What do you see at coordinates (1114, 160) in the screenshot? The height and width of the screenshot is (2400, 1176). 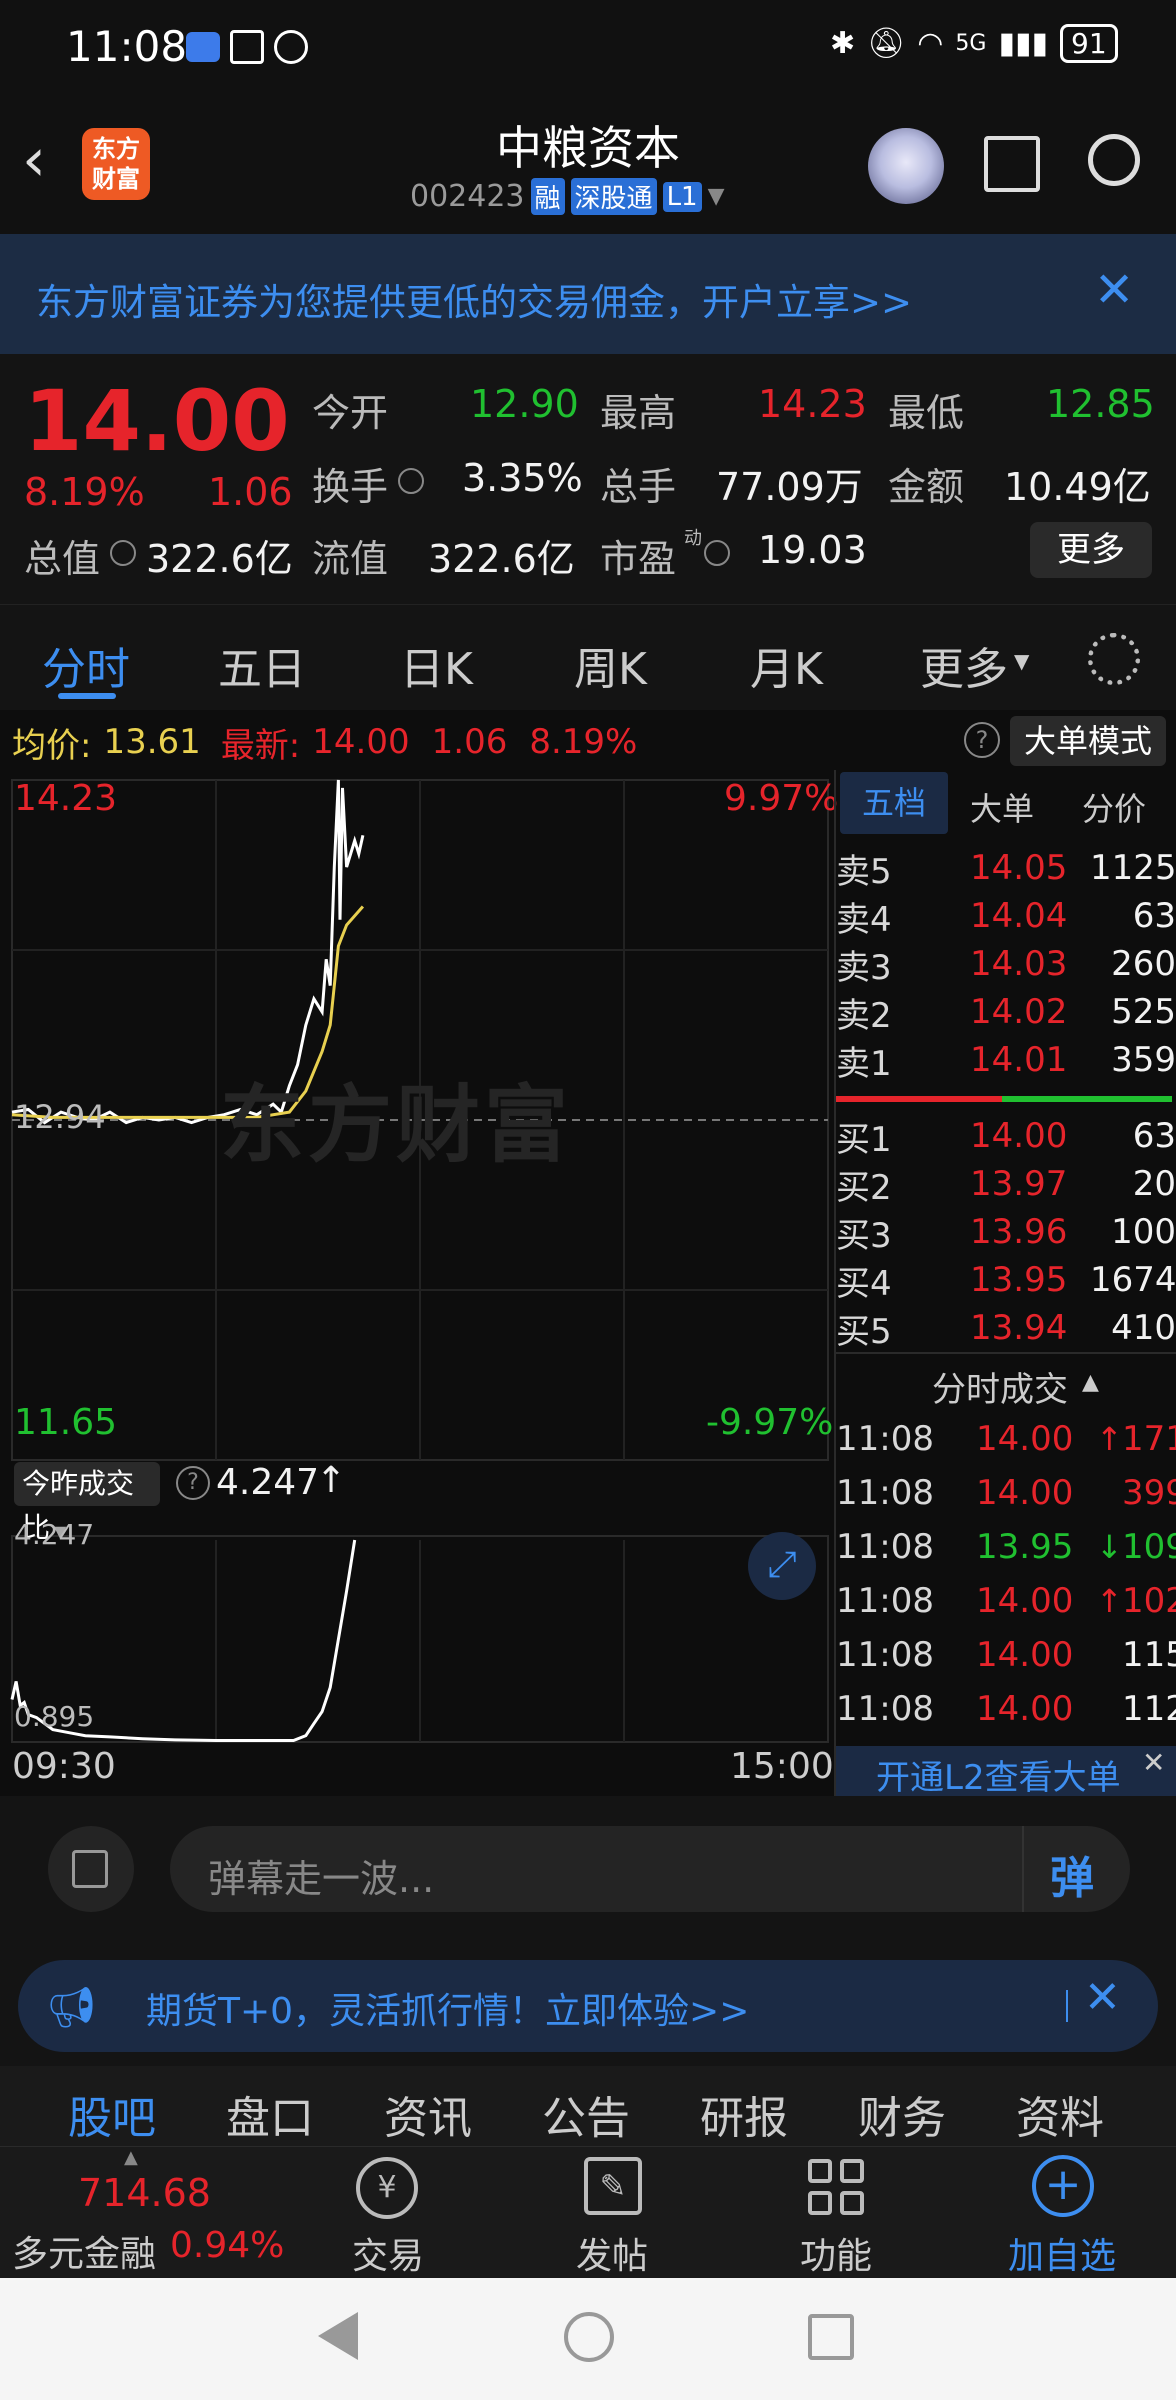 I see `search-icon` at bounding box center [1114, 160].